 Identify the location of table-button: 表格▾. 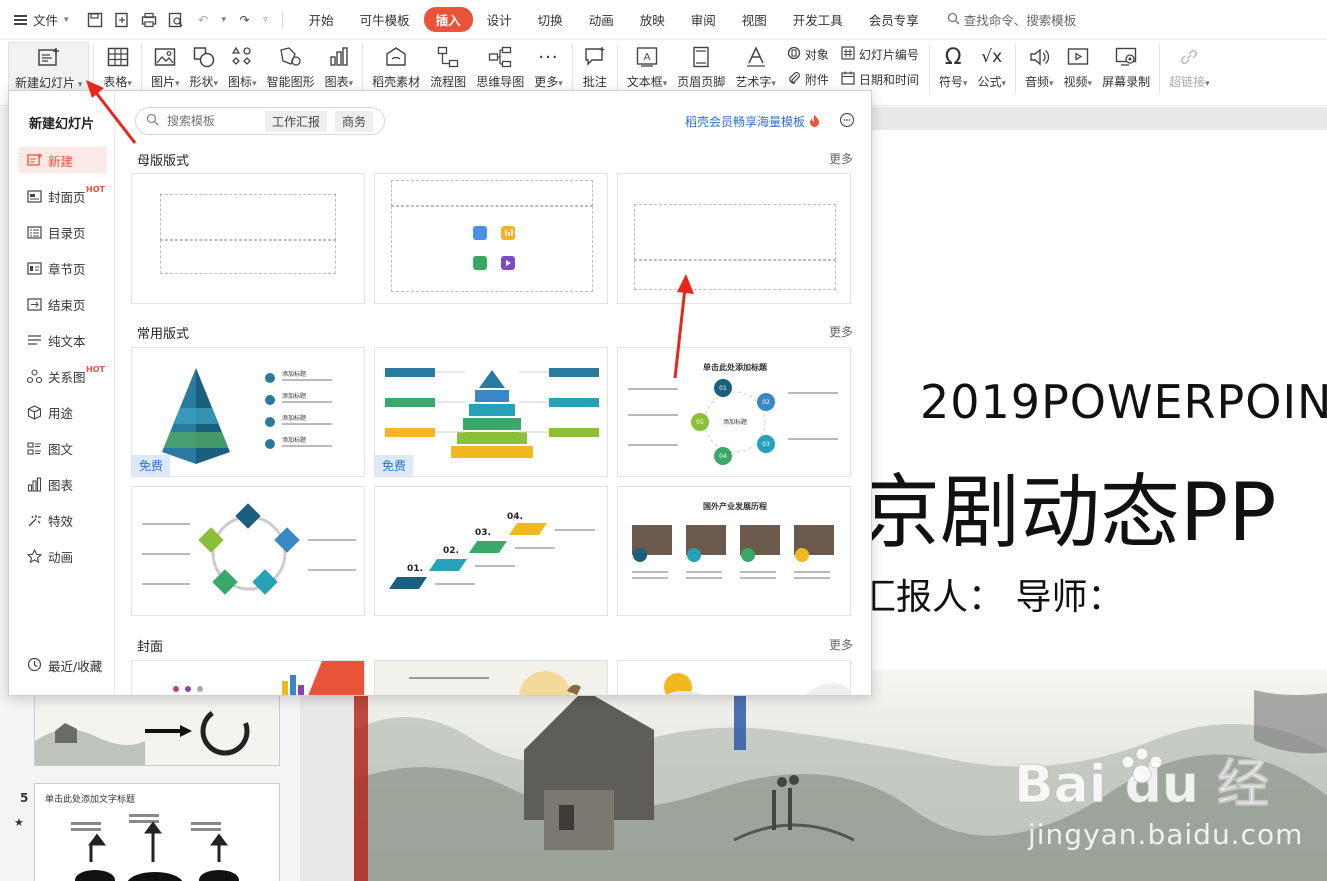
(117, 68).